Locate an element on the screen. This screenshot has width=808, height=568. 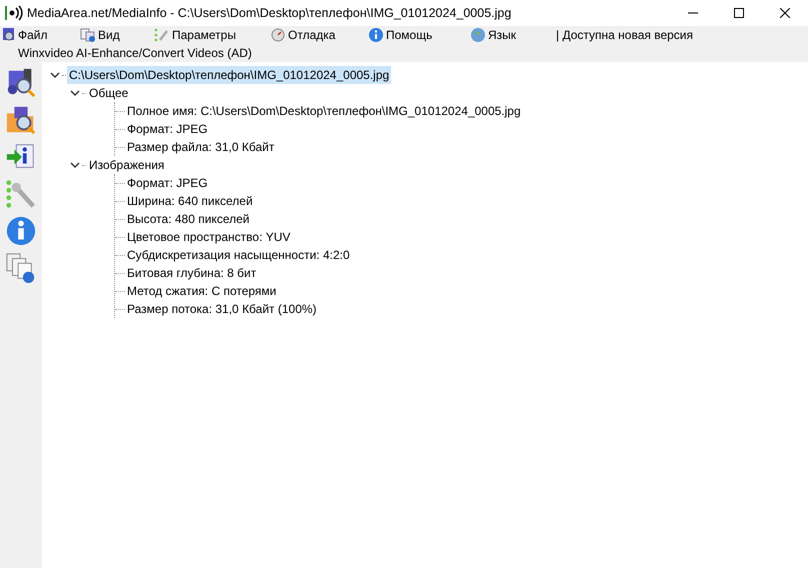
maximize-icon is located at coordinates (739, 13).